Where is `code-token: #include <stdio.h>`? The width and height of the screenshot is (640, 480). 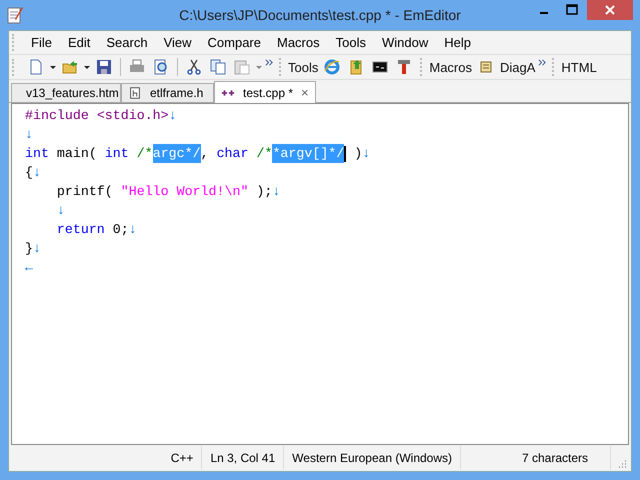 code-token: #include <stdio.h> is located at coordinates (97, 116).